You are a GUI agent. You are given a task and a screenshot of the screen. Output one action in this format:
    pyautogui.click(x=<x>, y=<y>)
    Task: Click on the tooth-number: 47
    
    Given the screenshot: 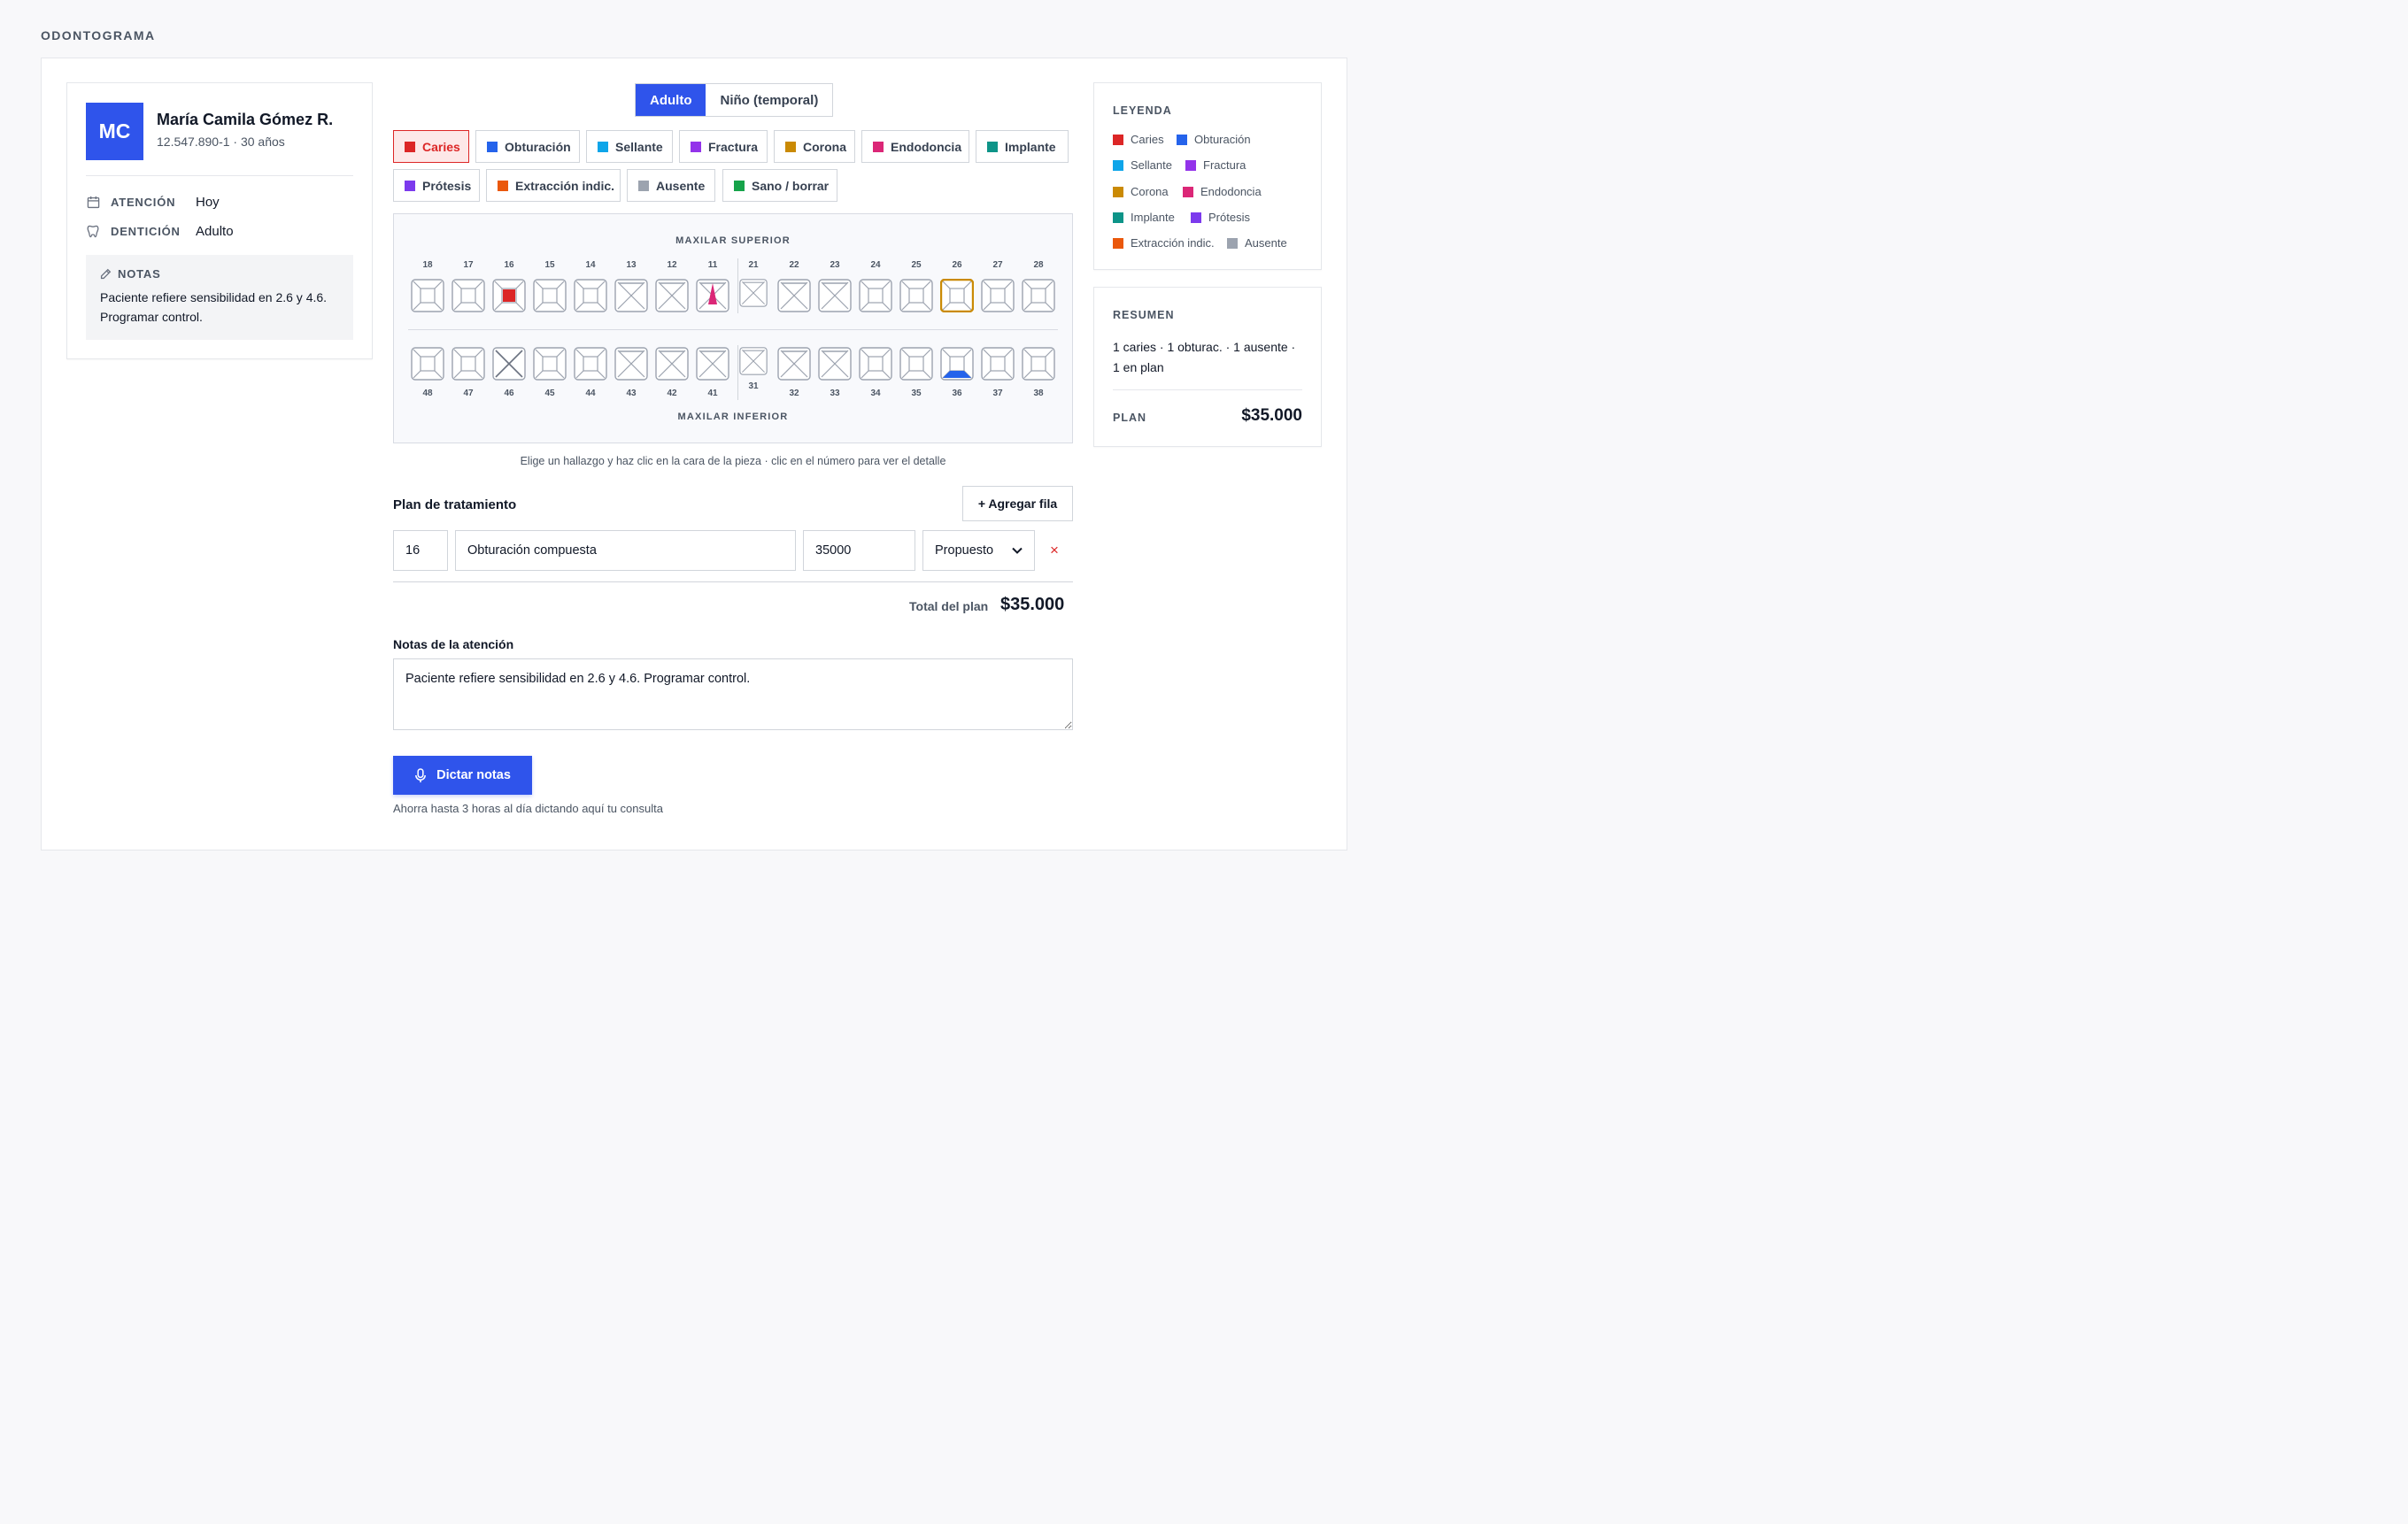 What is the action you would take?
    pyautogui.click(x=469, y=393)
    